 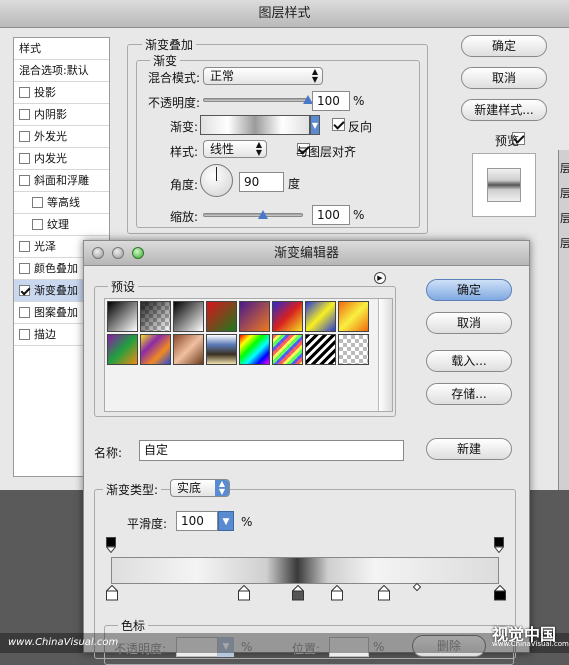 What do you see at coordinates (247, 522) in the screenshot?
I see `smoothness-percent: %` at bounding box center [247, 522].